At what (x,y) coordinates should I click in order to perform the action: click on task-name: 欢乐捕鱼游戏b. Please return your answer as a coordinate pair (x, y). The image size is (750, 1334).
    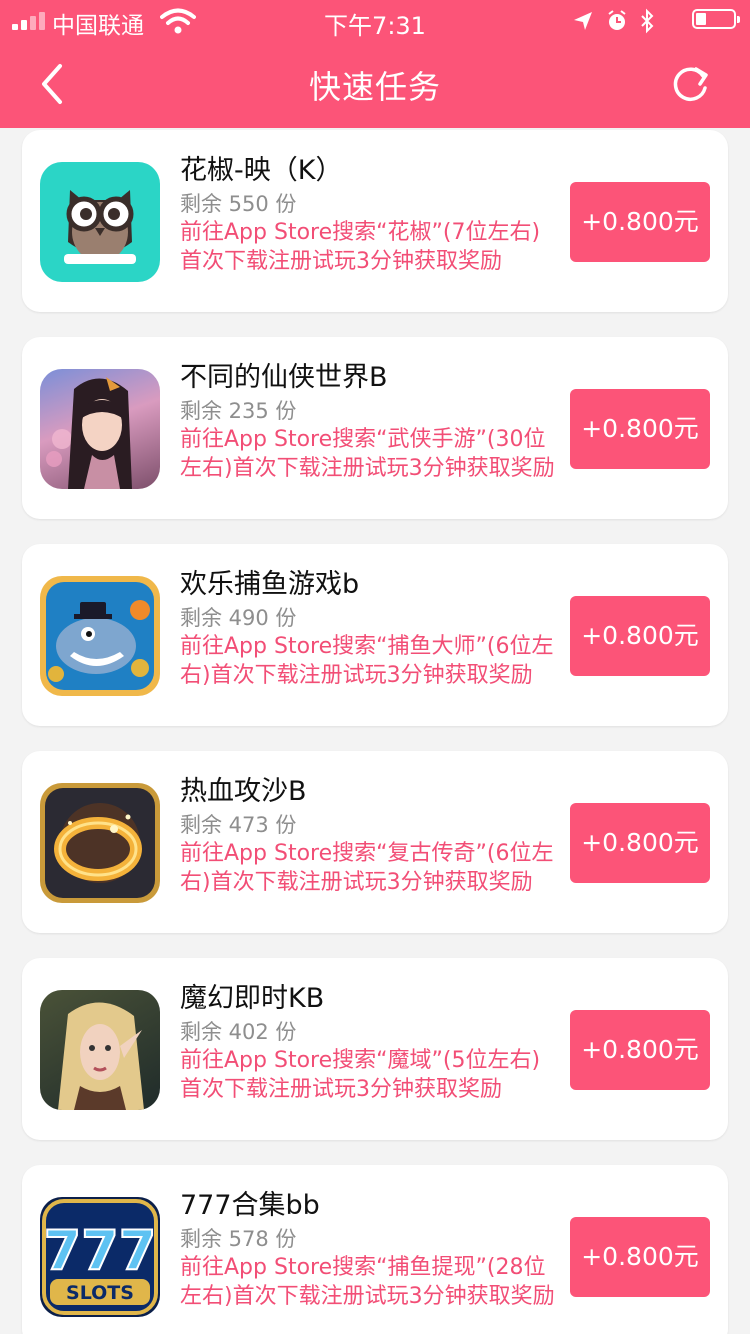
    Looking at the image, I should click on (270, 584).